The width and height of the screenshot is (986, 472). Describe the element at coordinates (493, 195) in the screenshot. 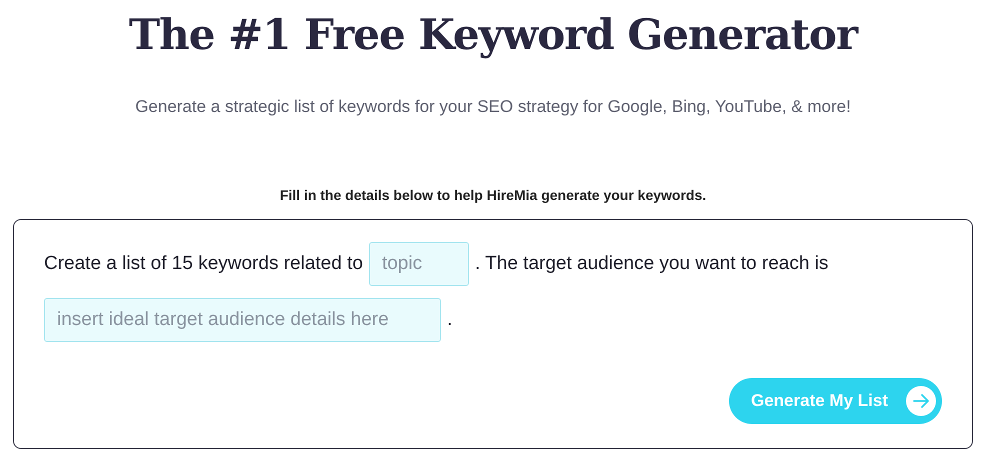

I see `instruction-text: Fill in the details below to help HireMia generate your keywords.` at that location.